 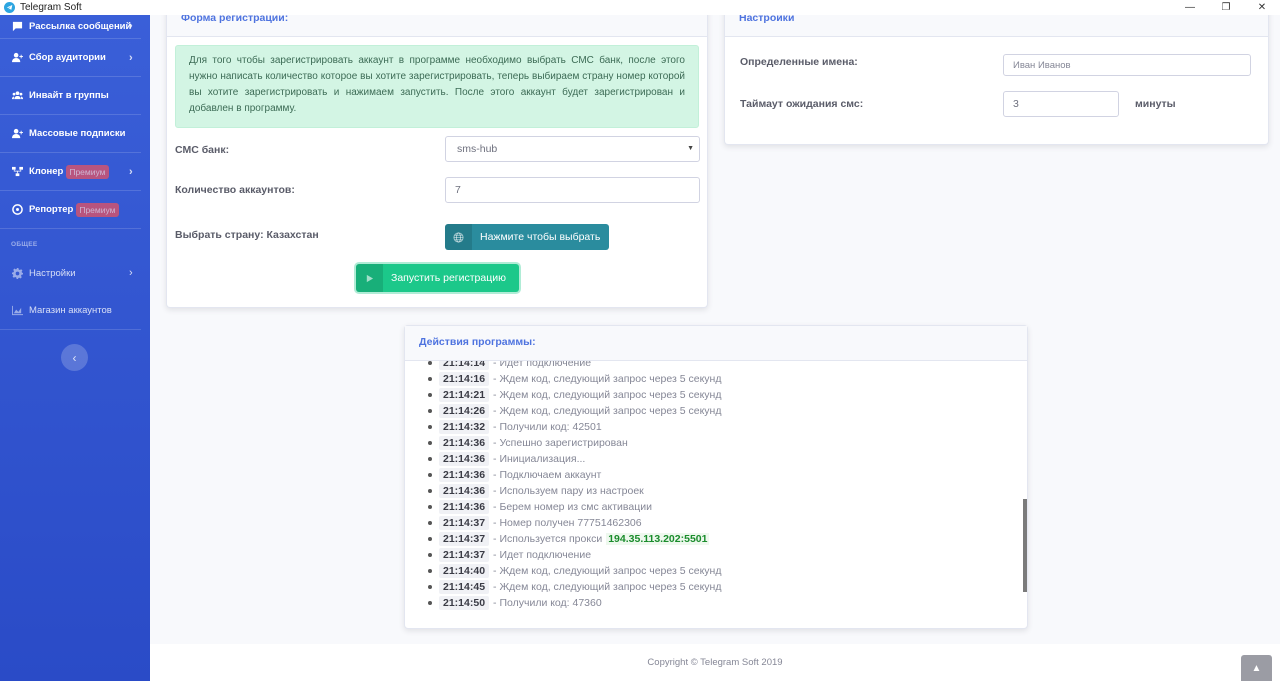 I want to click on log-time: 21:14:26, so click(x=464, y=411).